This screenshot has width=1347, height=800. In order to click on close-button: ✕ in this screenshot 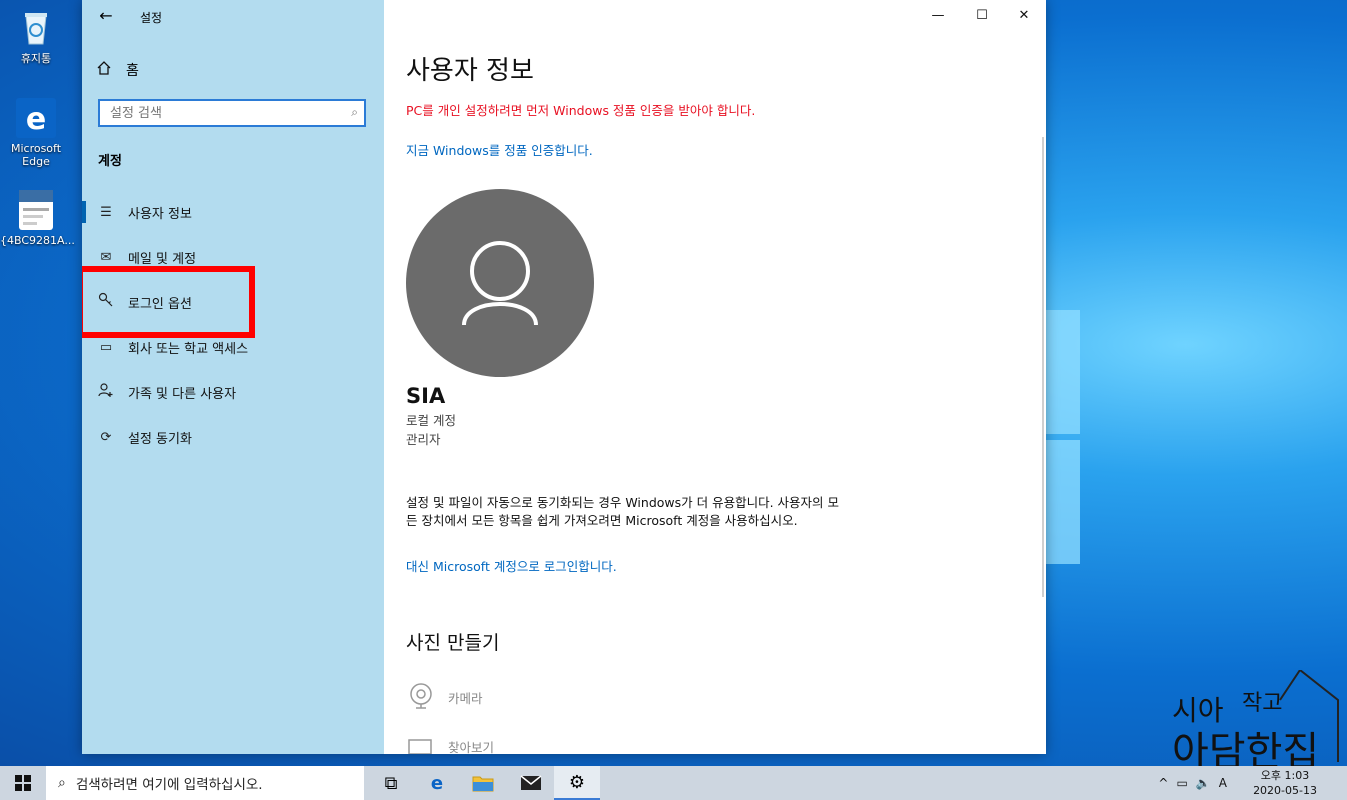, I will do `click(1024, 16)`.